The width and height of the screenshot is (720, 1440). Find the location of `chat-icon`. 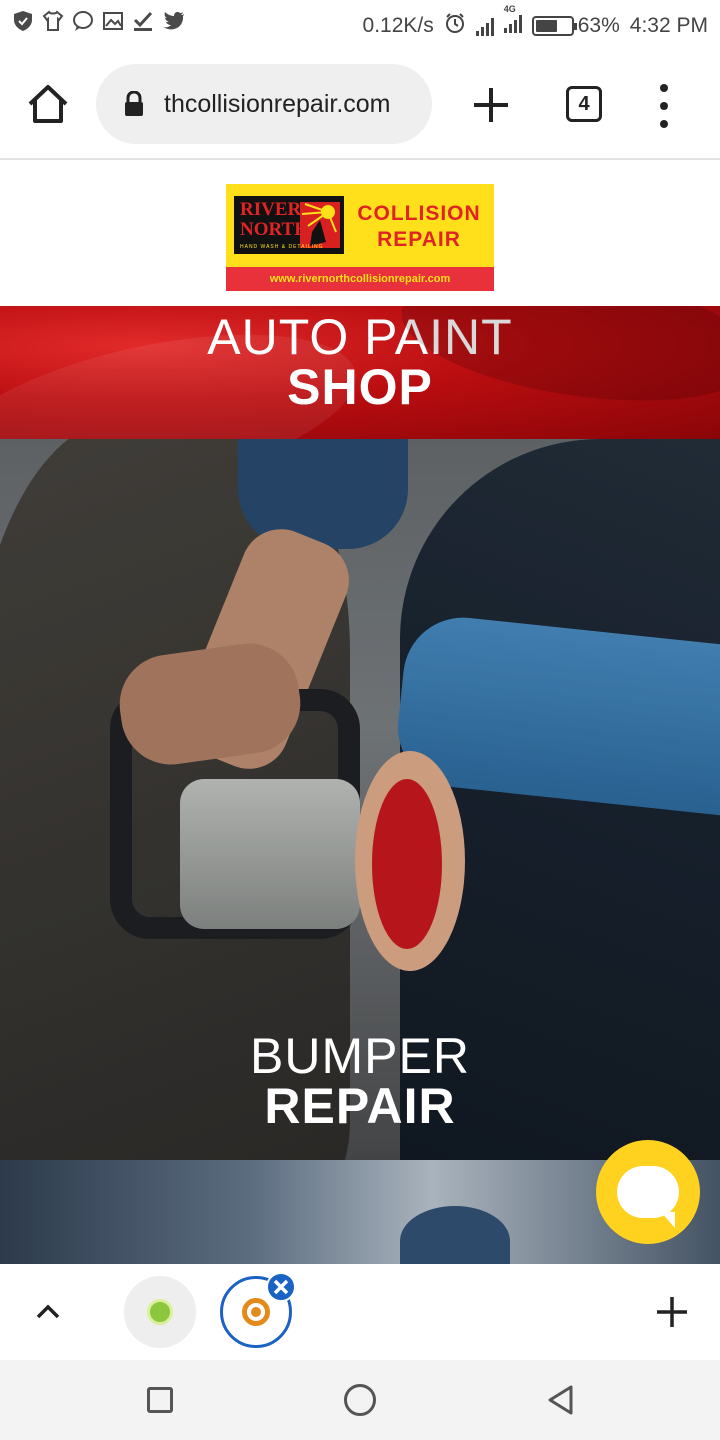

chat-icon is located at coordinates (83, 21).